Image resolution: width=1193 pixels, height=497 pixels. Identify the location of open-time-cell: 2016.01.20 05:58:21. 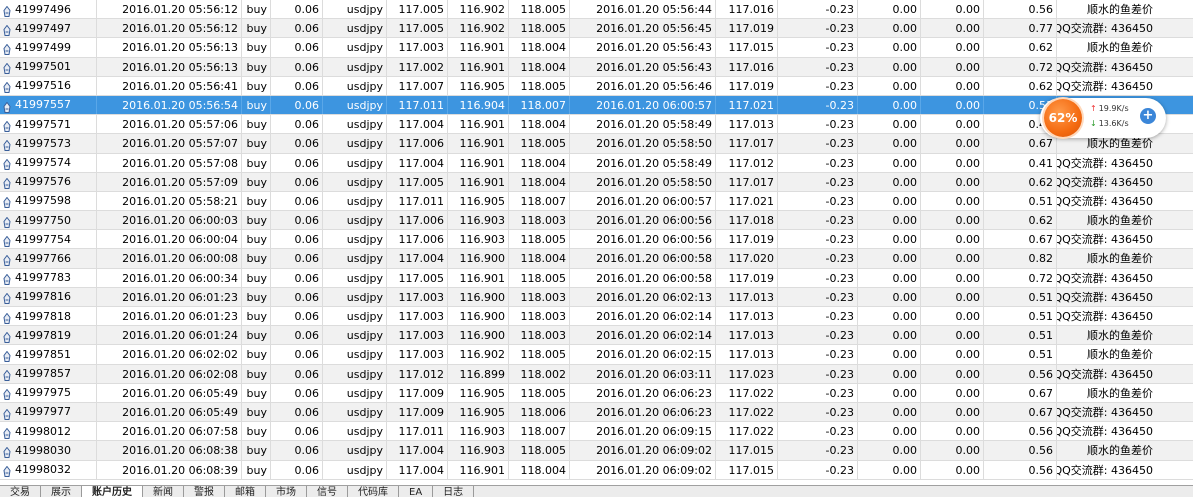
(169, 201).